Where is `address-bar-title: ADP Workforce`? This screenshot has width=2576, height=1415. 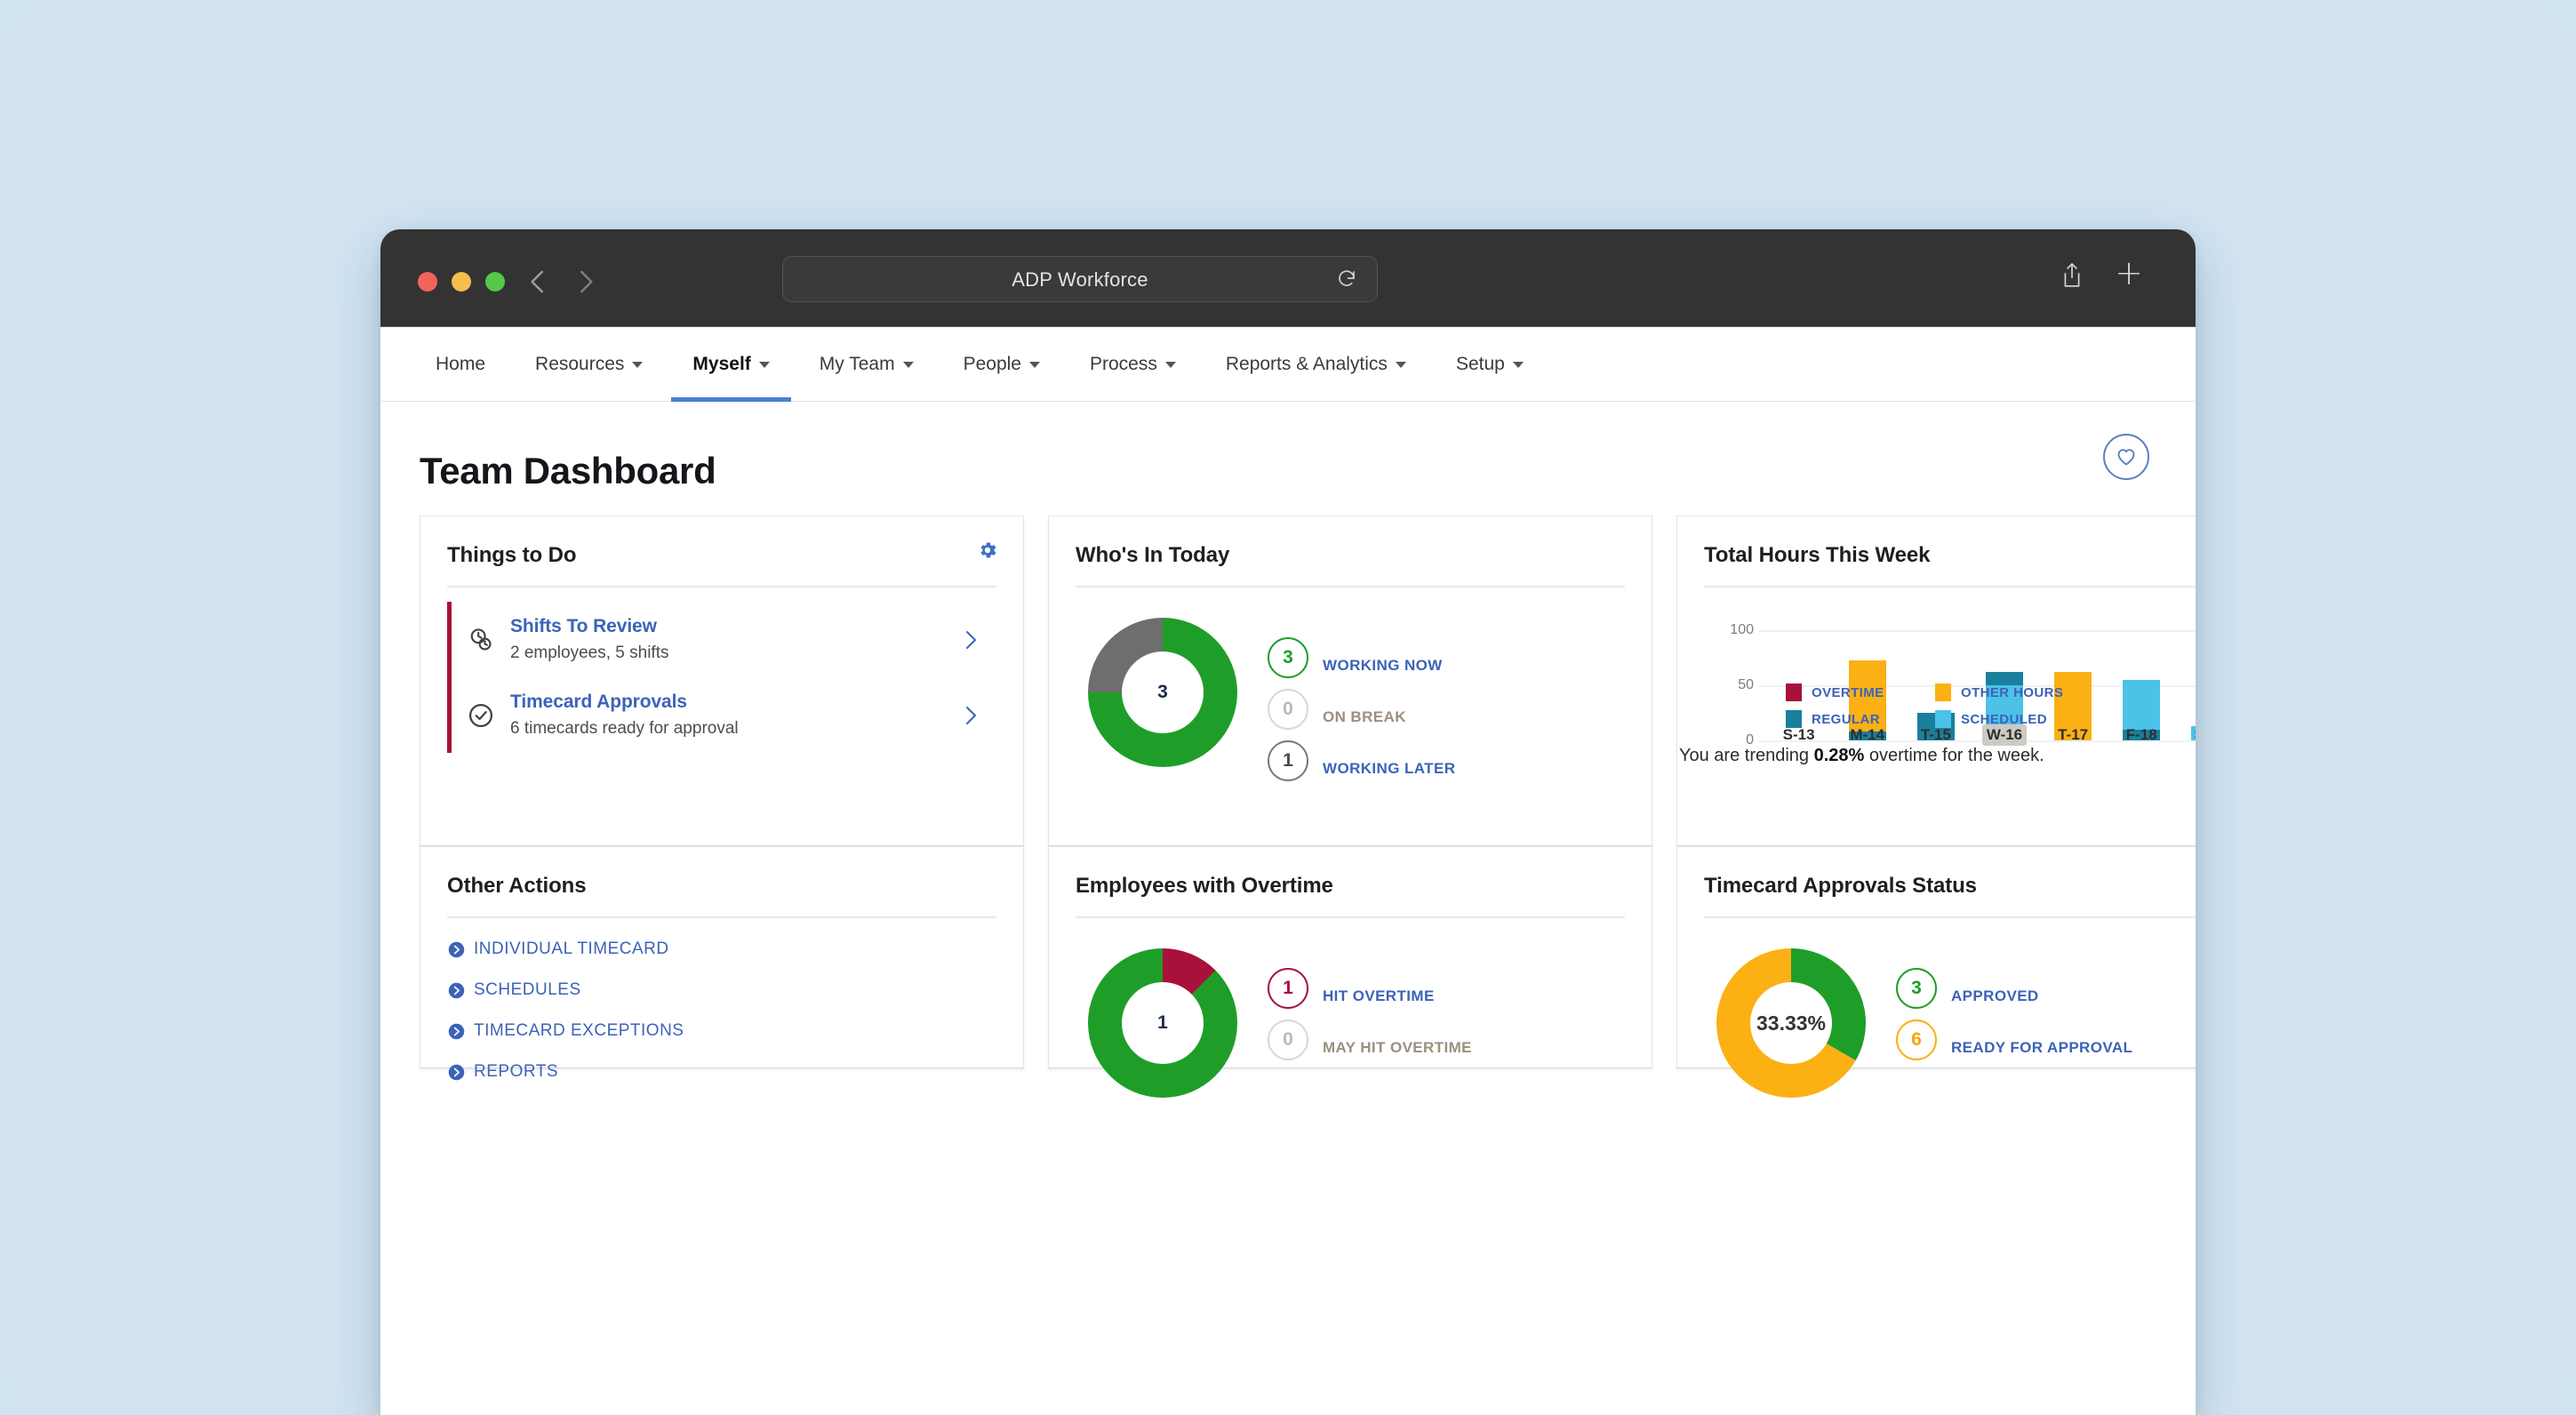 address-bar-title: ADP Workforce is located at coordinates (1080, 279).